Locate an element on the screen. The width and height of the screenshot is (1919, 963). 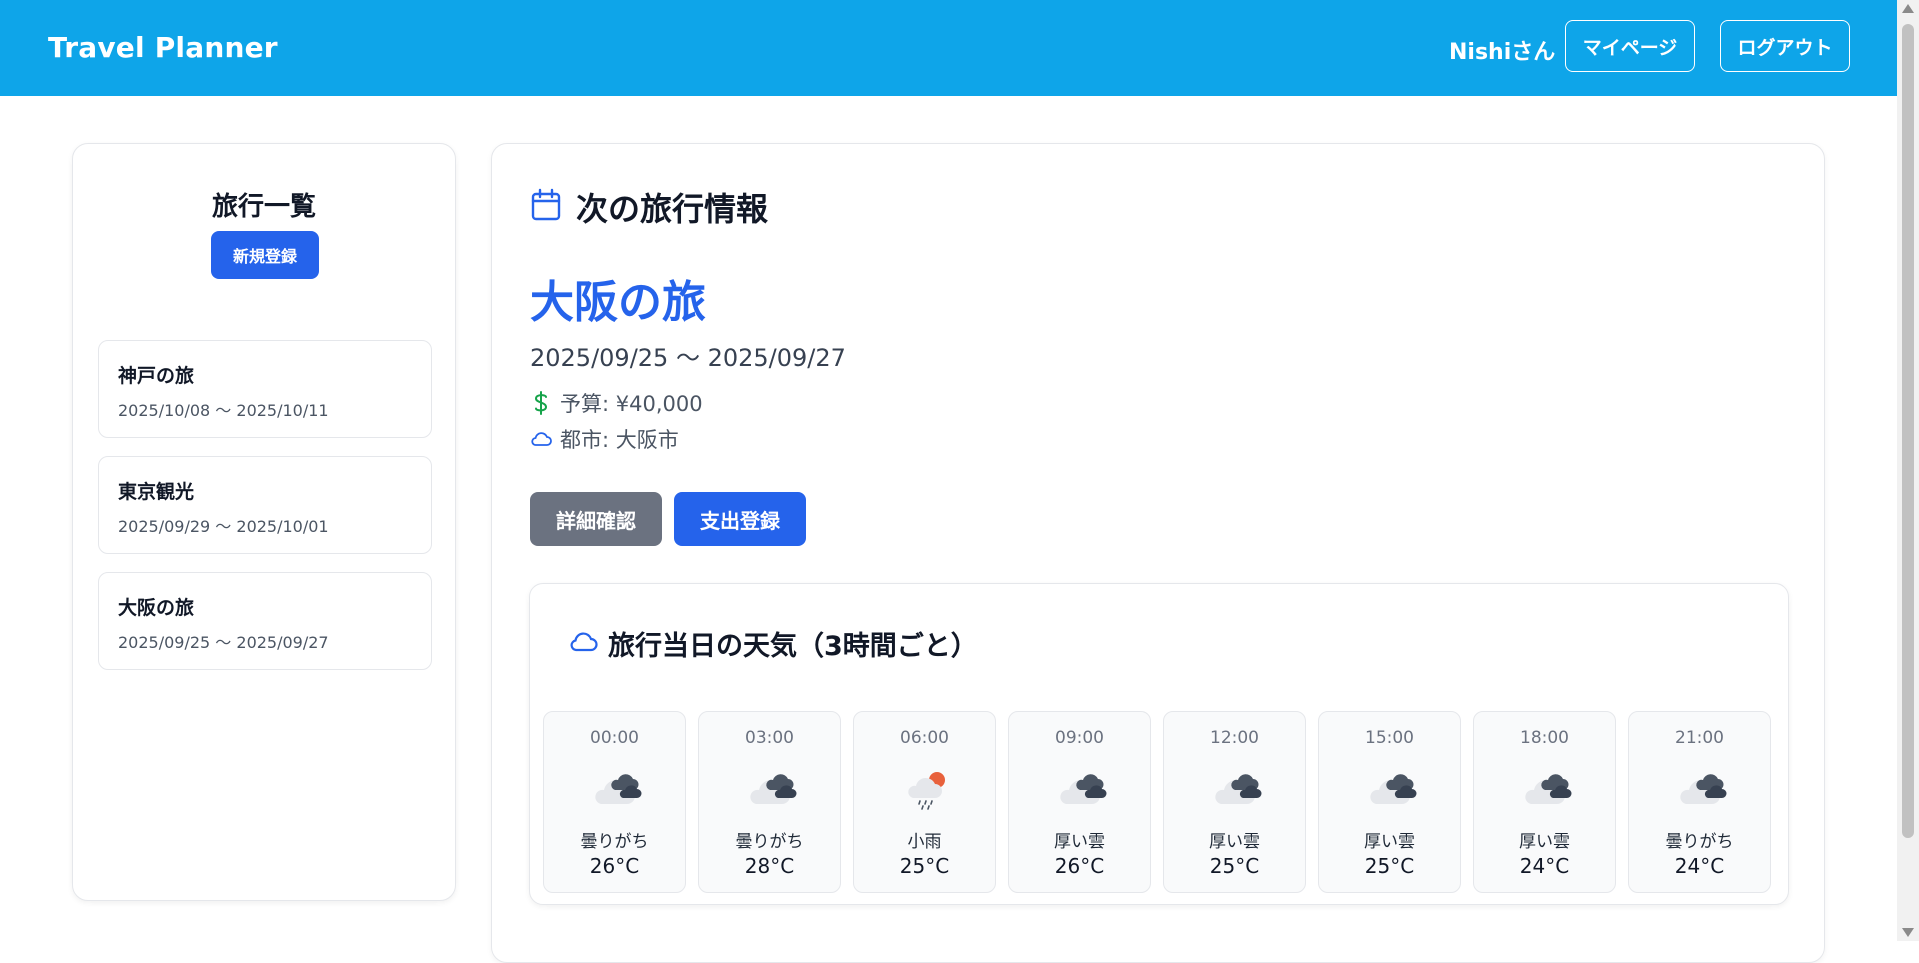
budget-text: 予算: ¥40,000 is located at coordinates (631, 404).